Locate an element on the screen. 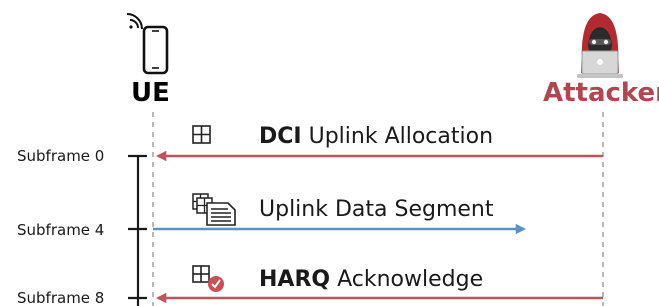 The height and width of the screenshot is (306, 659). uplink-data-label: Uplink Data Segment is located at coordinates (376, 210).